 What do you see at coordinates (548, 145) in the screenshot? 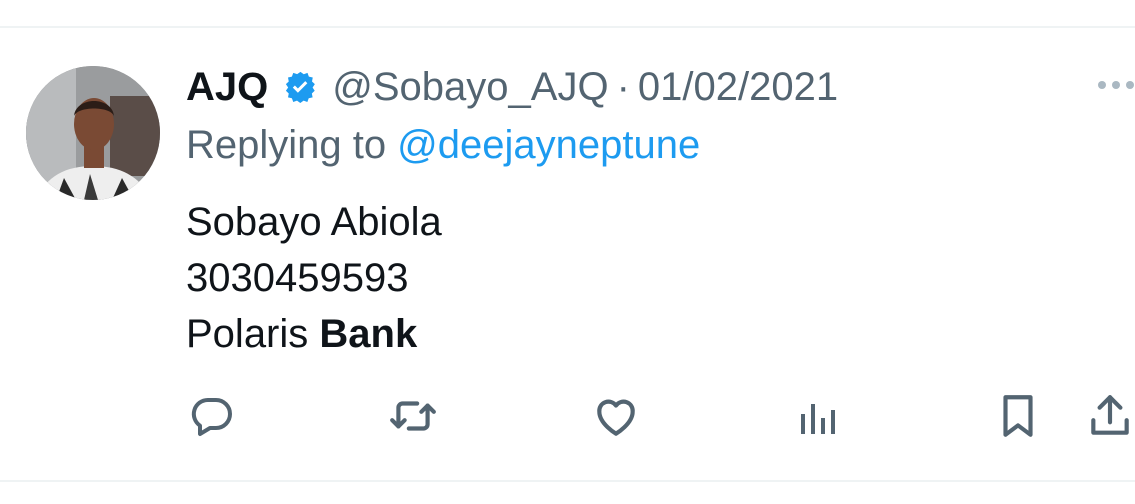
I see `replying-to-mention: @deejayneptune` at bounding box center [548, 145].